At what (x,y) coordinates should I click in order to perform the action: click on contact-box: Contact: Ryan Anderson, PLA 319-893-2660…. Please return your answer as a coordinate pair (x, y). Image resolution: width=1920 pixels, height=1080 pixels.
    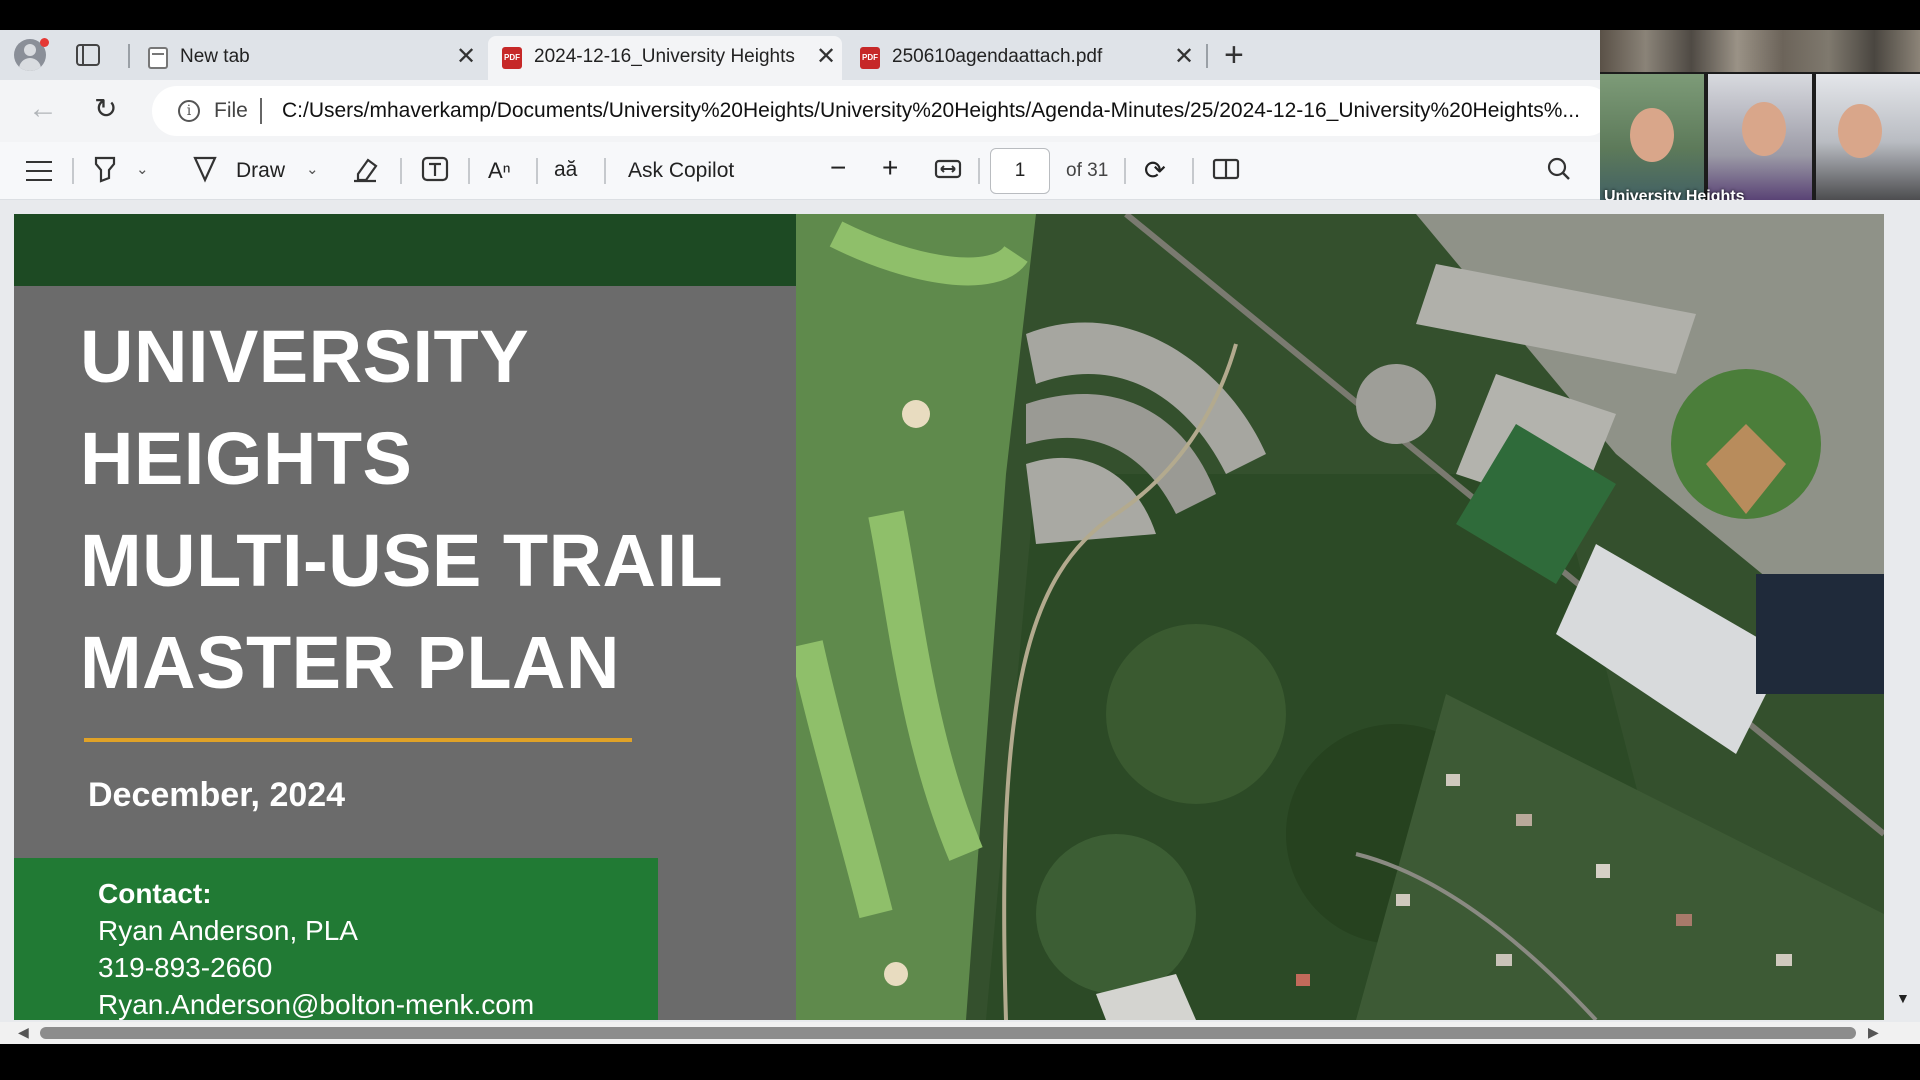
    Looking at the image, I should click on (336, 939).